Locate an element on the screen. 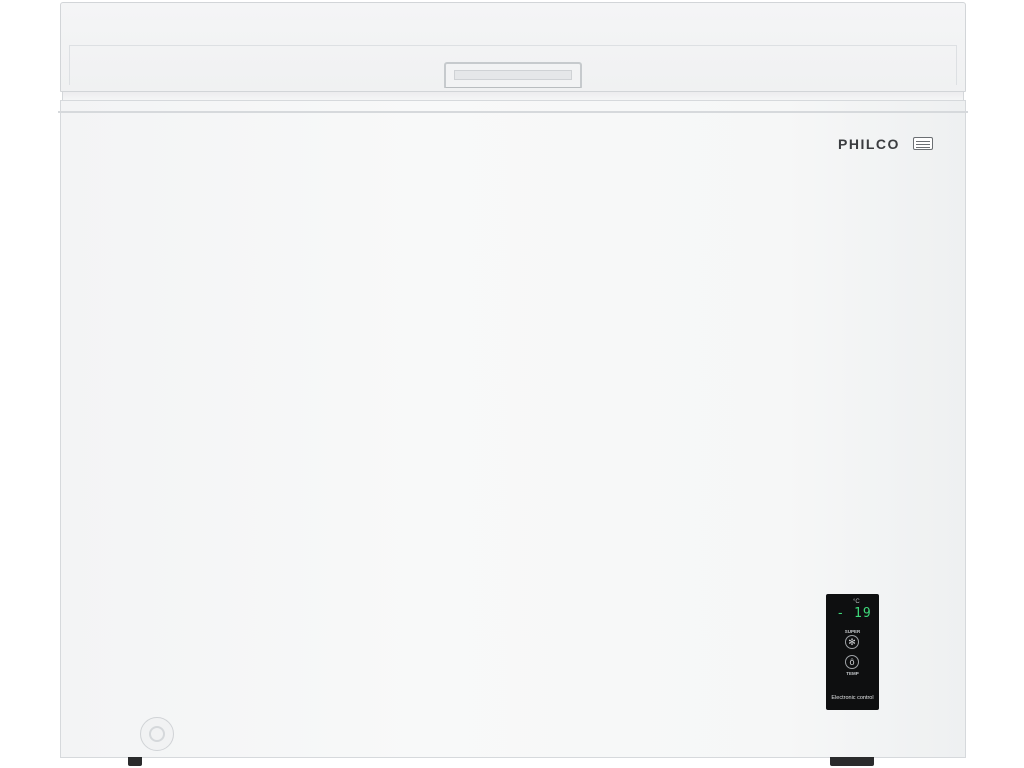  right-foot is located at coordinates (852, 761).